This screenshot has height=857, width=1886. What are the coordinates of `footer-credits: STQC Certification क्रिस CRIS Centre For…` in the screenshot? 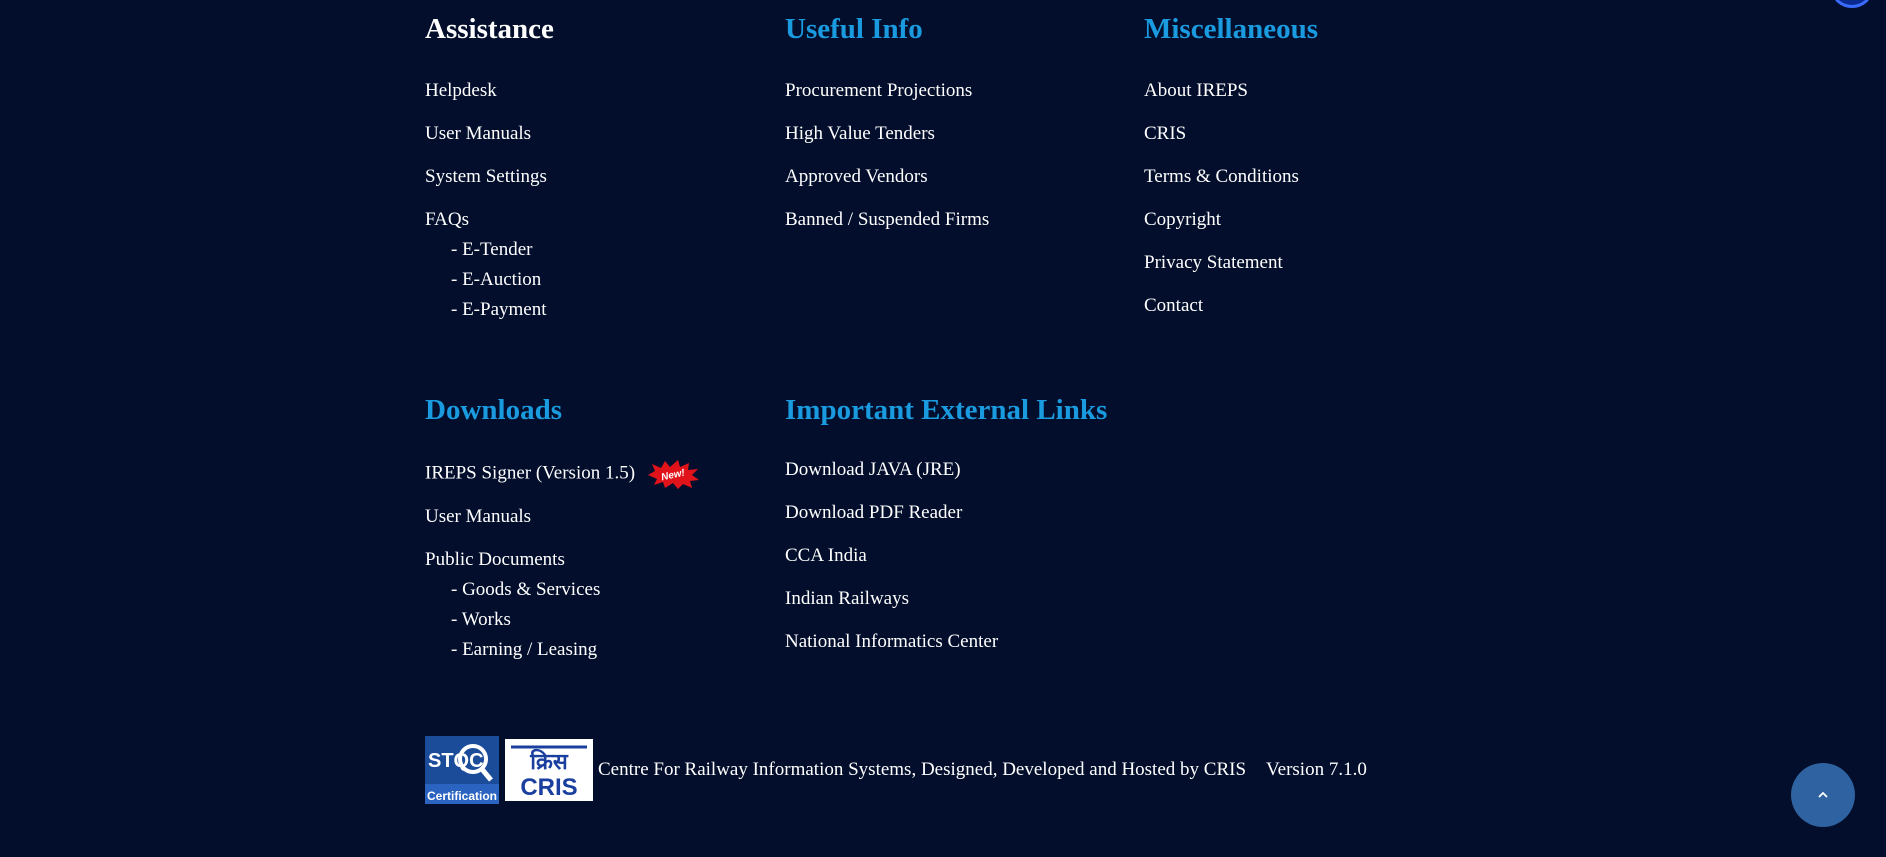 It's located at (896, 770).